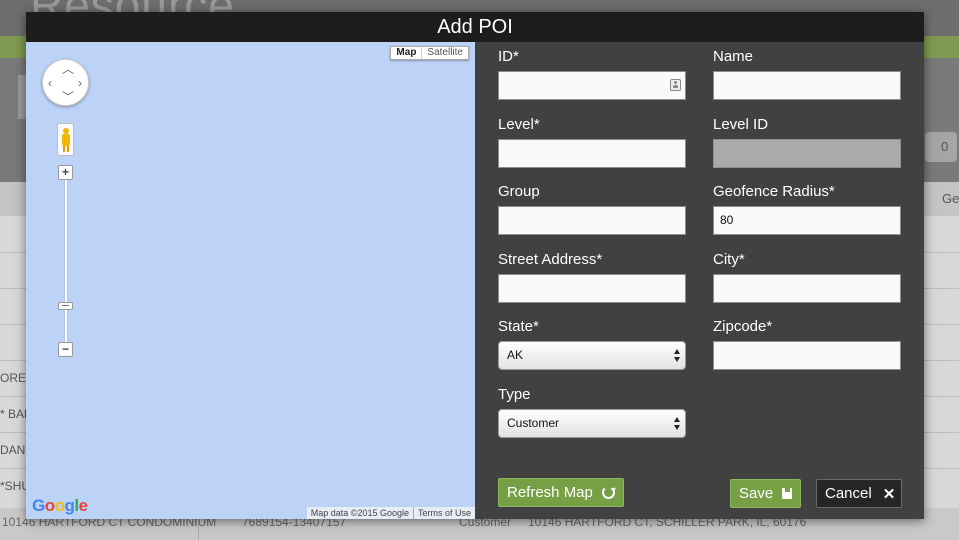 The image size is (959, 540). Describe the element at coordinates (807, 355) in the screenshot. I see `zipcode-field` at that location.